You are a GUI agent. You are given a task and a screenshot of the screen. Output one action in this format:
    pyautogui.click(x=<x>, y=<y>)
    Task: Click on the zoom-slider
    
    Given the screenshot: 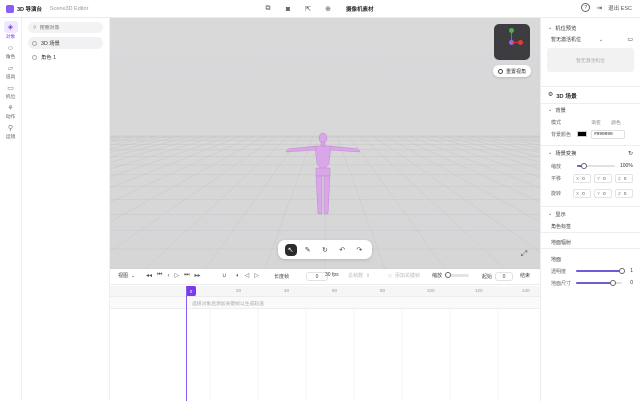 What is the action you would take?
    pyautogui.click(x=457, y=275)
    